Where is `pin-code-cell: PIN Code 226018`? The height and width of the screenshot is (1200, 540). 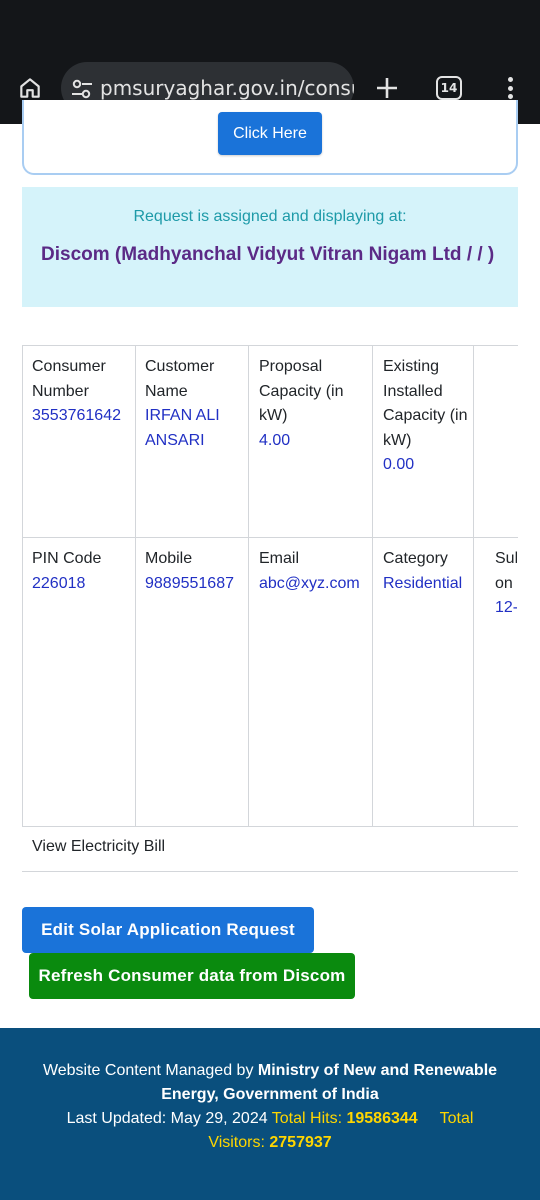
pin-code-cell: PIN Code 226018 is located at coordinates (82, 571).